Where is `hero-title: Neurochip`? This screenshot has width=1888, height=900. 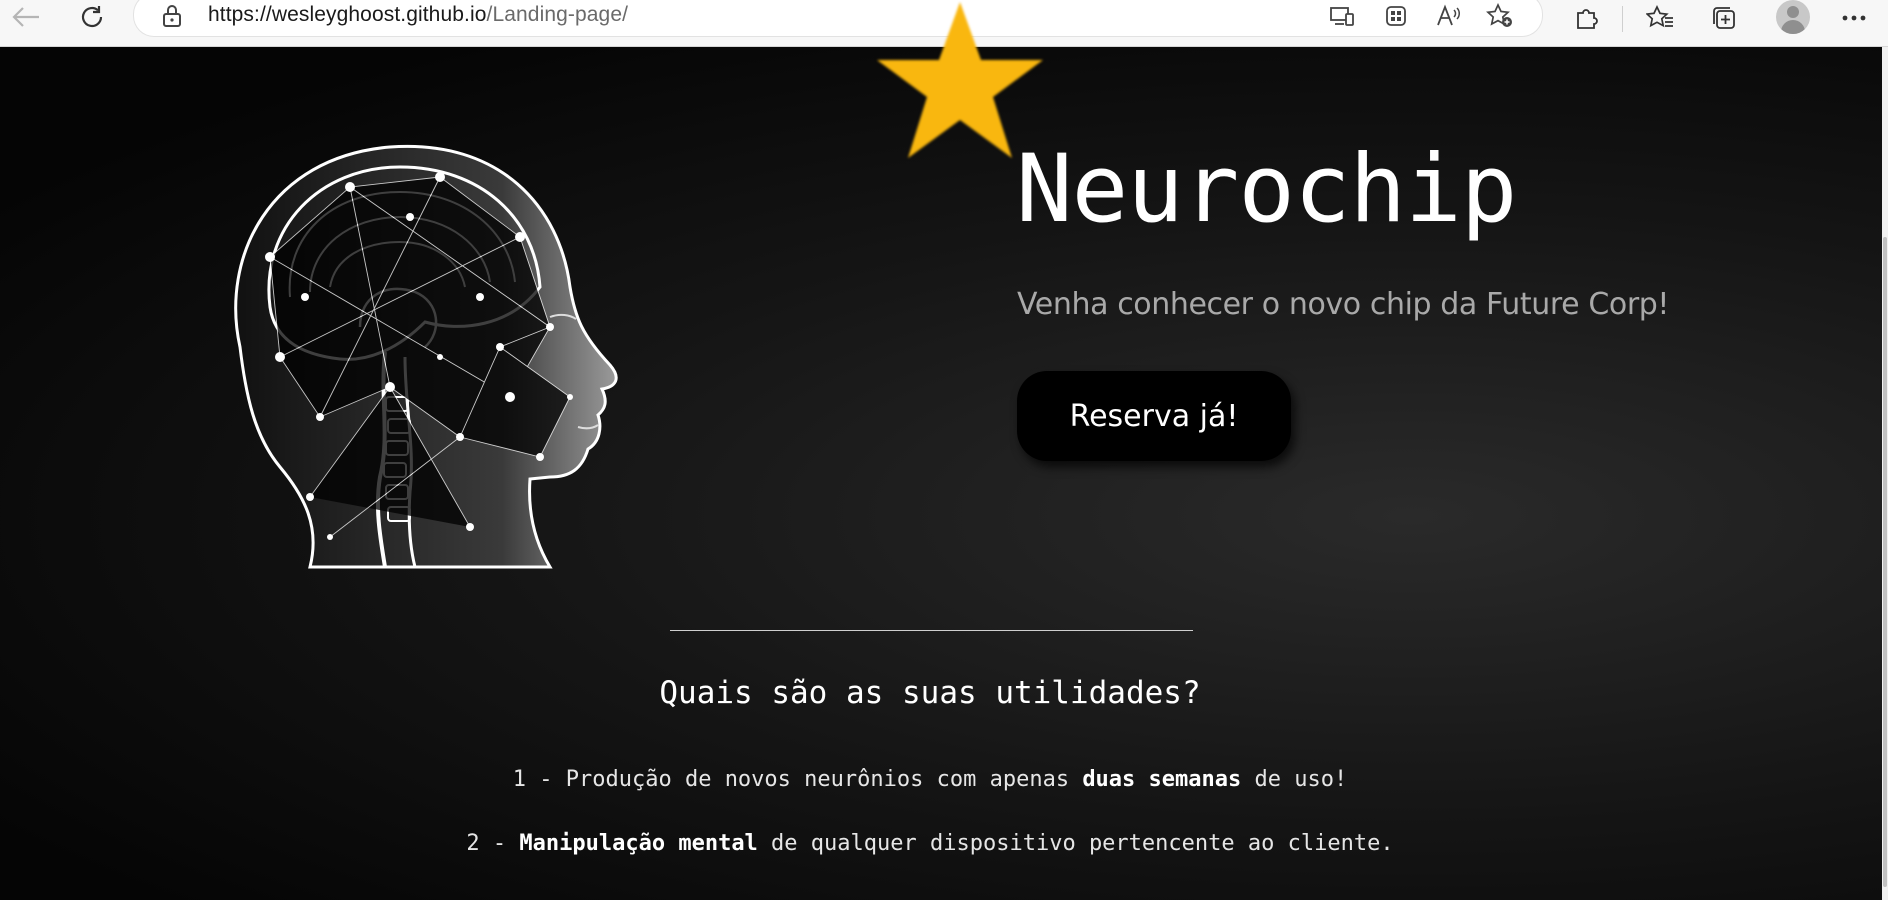
hero-title: Neurochip is located at coordinates (1266, 189).